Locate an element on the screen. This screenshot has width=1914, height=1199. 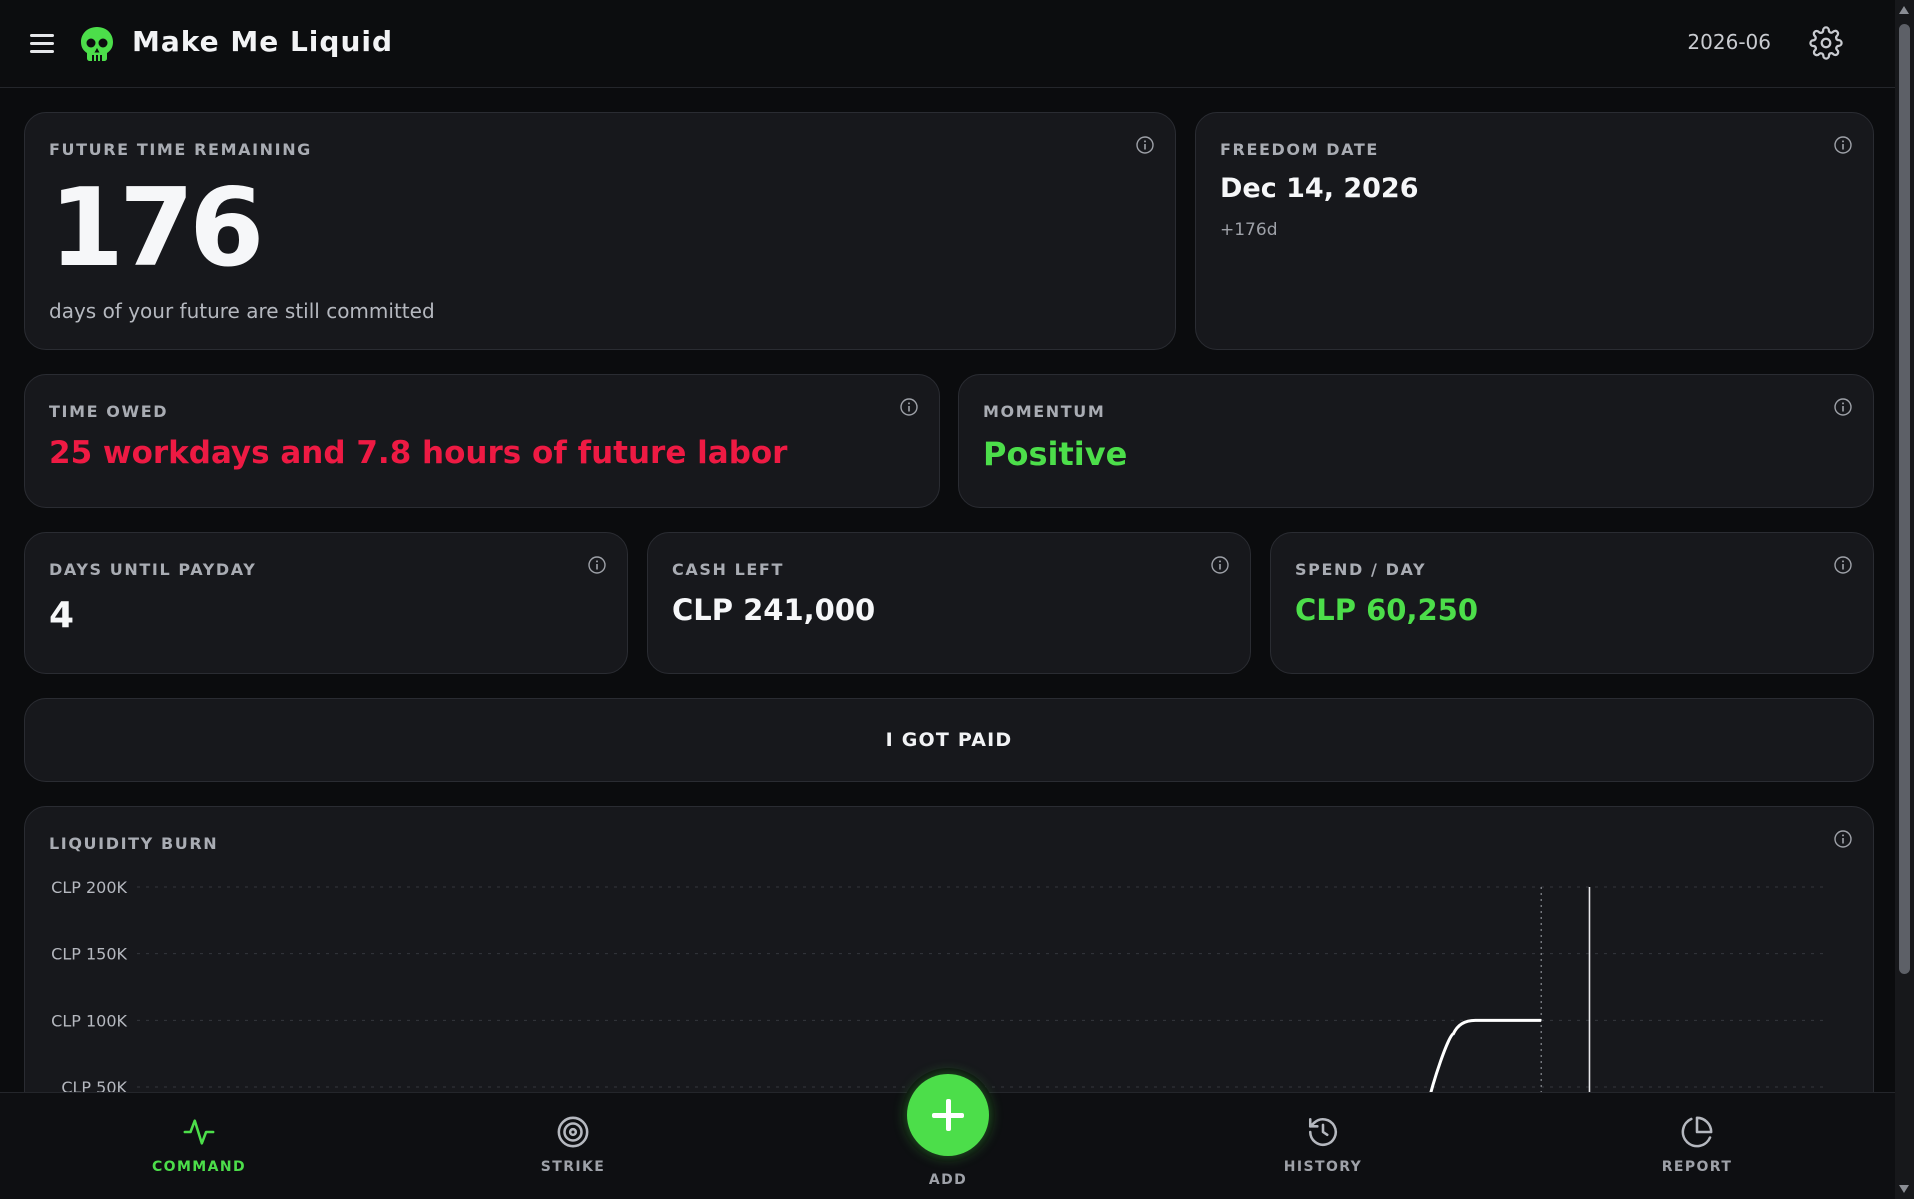
card-label: SPEND / DAY is located at coordinates (1361, 569).